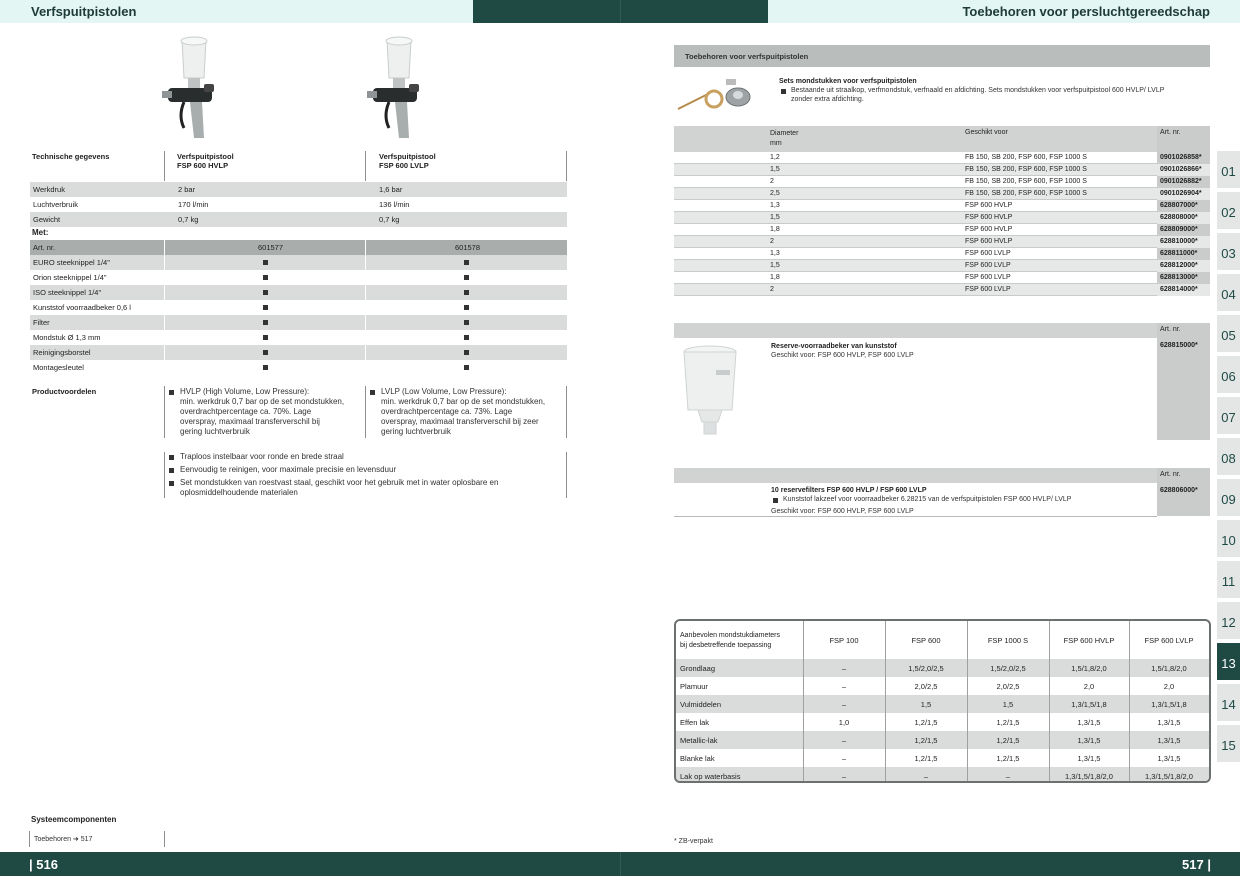 This screenshot has width=1240, height=876. I want to click on table-row: Montagesleutel, so click(298, 367).